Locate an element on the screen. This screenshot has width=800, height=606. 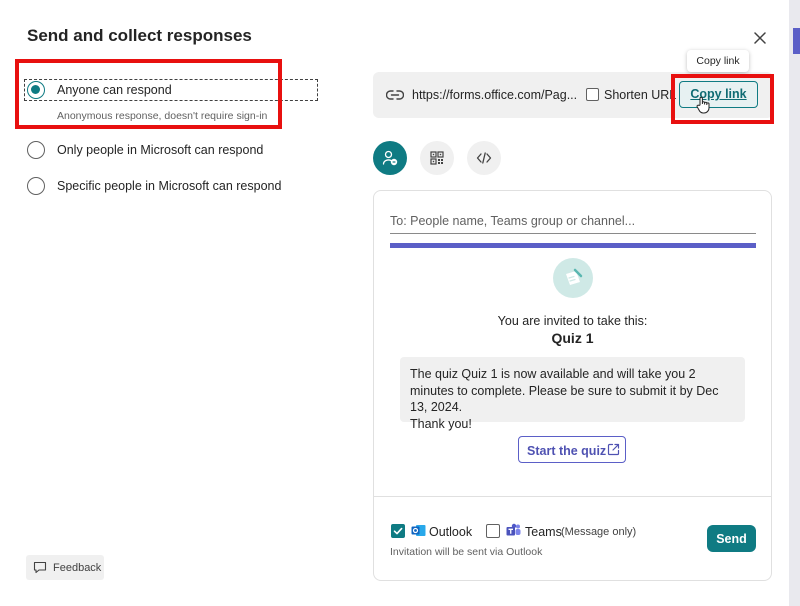
radio-specific-people: Specific people in Microsoft can respond is located at coordinates (177, 187).